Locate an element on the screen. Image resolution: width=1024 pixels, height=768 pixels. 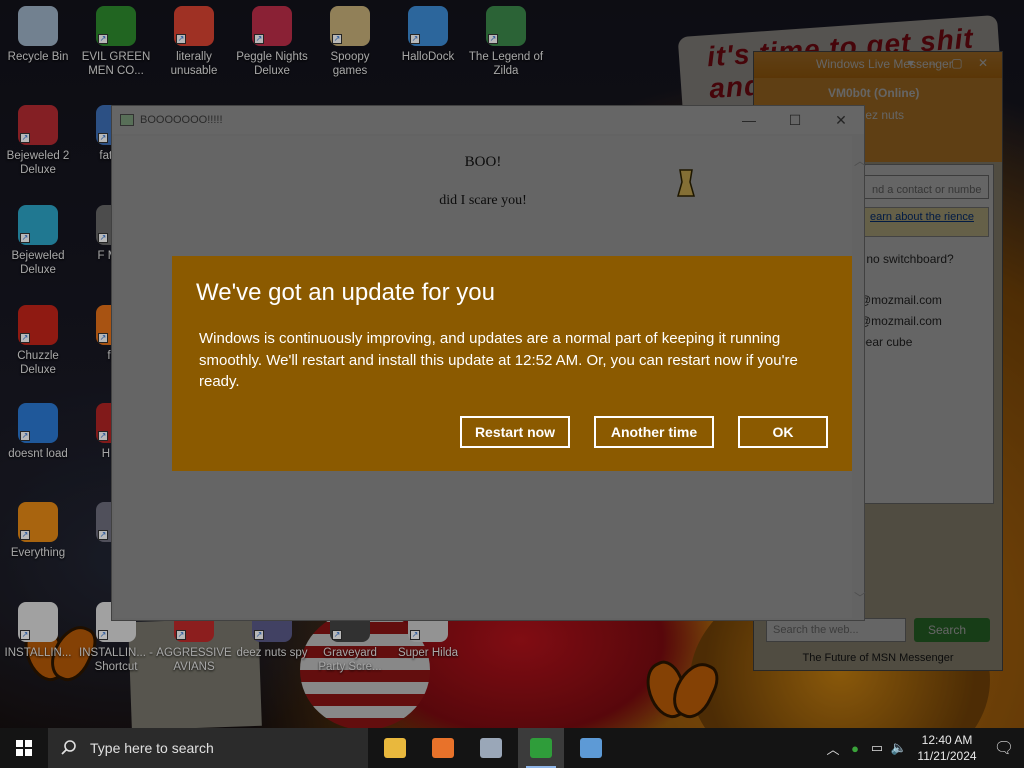
windows-logo-icon is located at coordinates (24, 748).